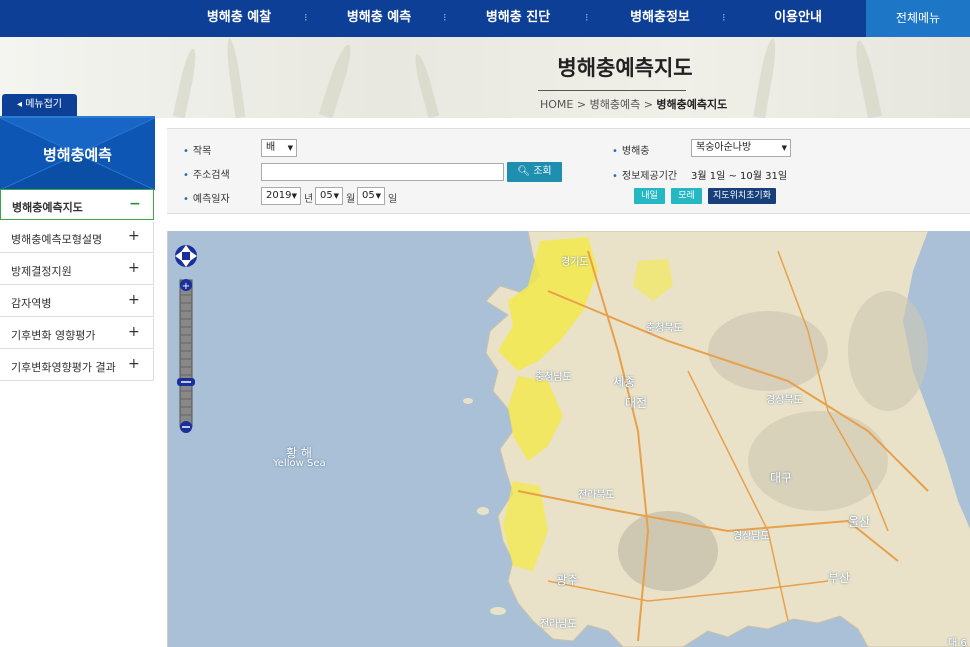  I want to click on zoom-out-icon, so click(186, 427).